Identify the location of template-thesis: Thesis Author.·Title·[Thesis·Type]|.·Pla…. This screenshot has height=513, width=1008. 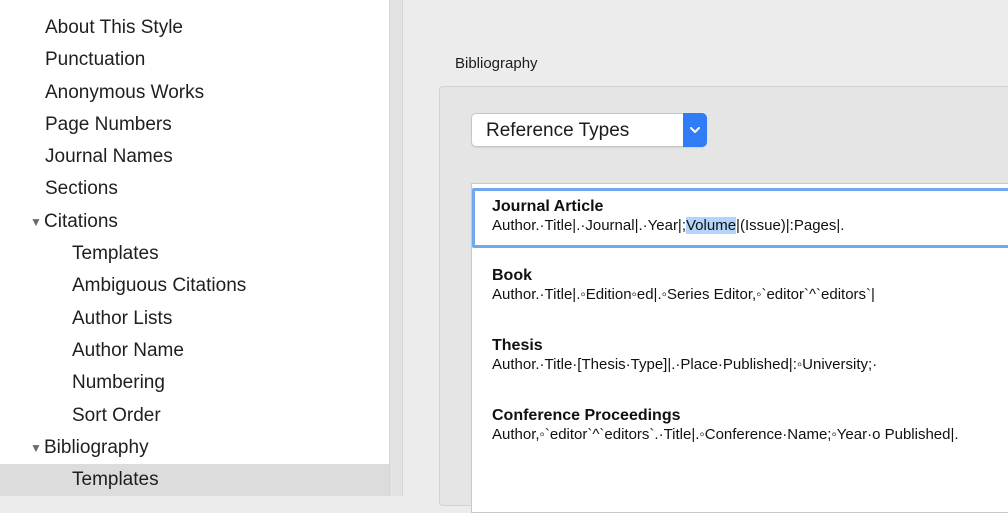
(740, 355).